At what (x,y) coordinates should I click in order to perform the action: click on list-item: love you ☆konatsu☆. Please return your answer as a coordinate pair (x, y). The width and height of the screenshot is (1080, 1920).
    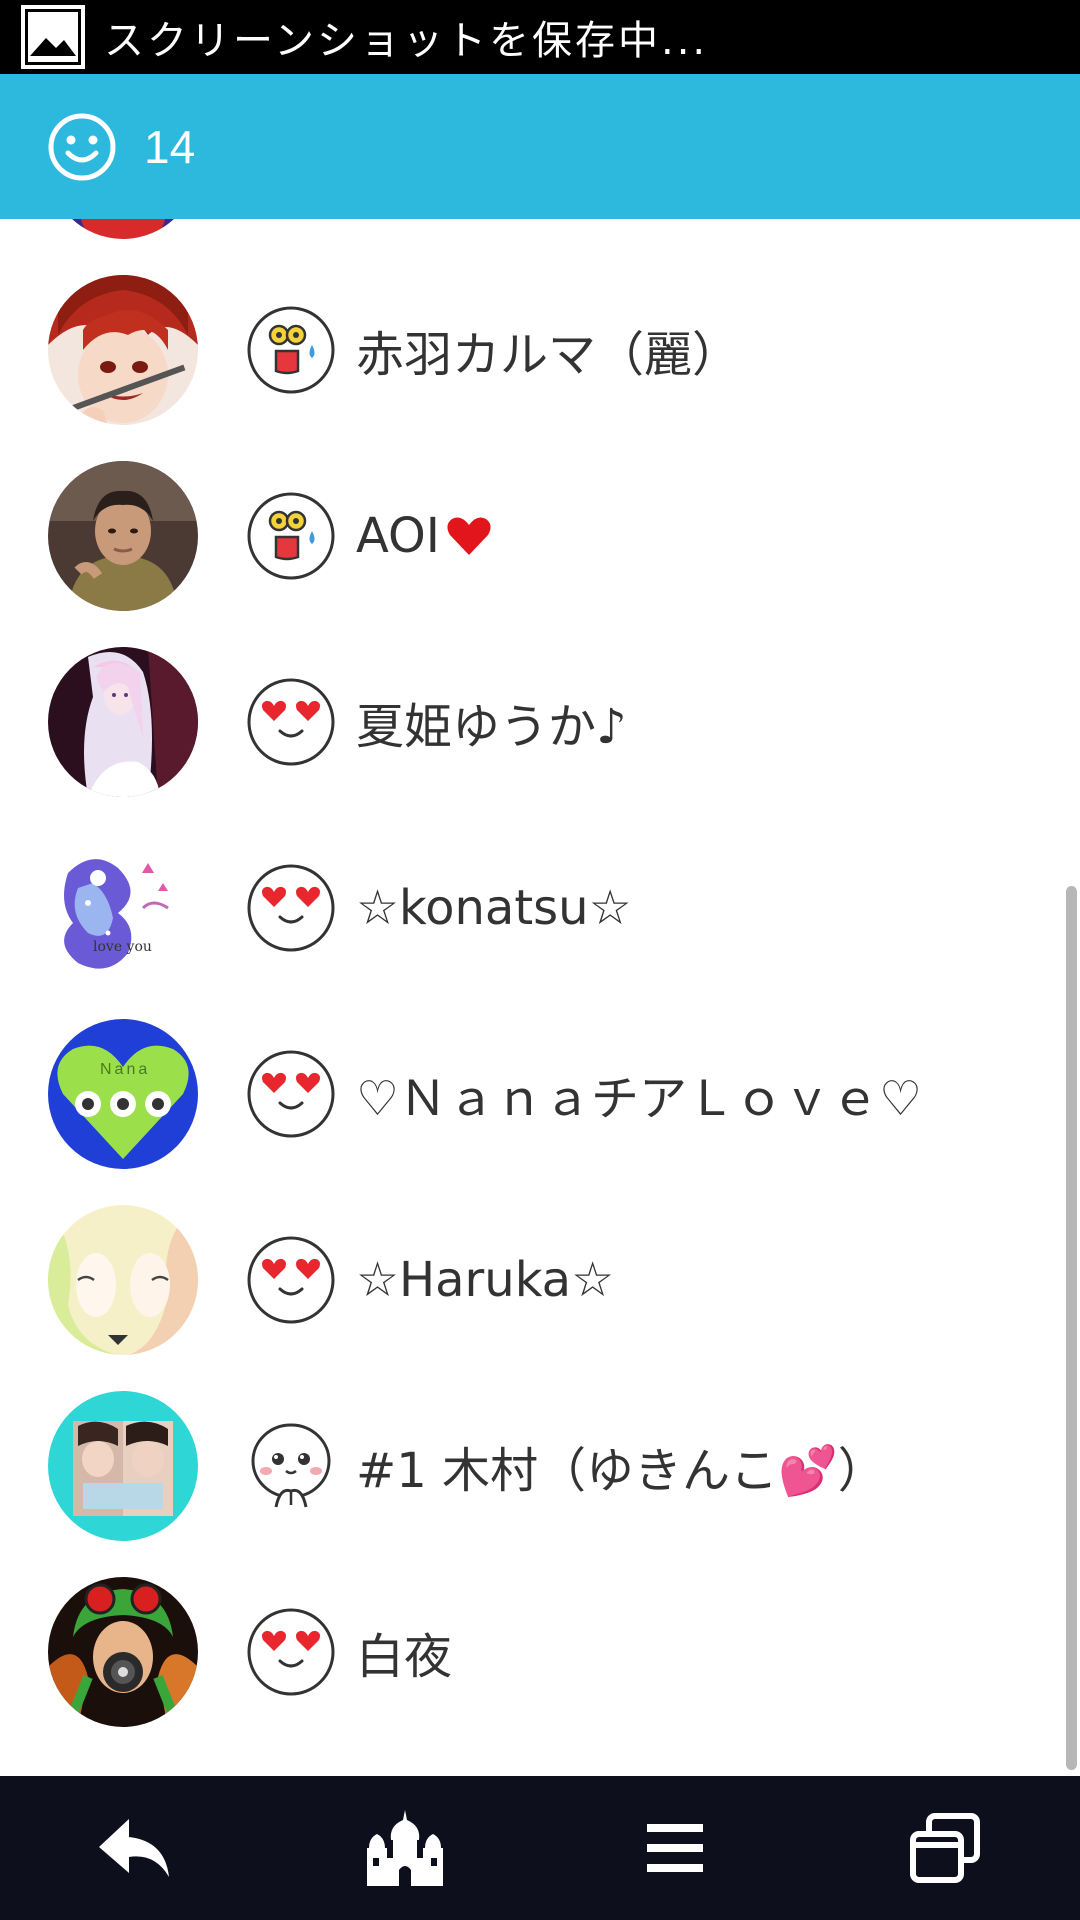
    Looking at the image, I should click on (530, 908).